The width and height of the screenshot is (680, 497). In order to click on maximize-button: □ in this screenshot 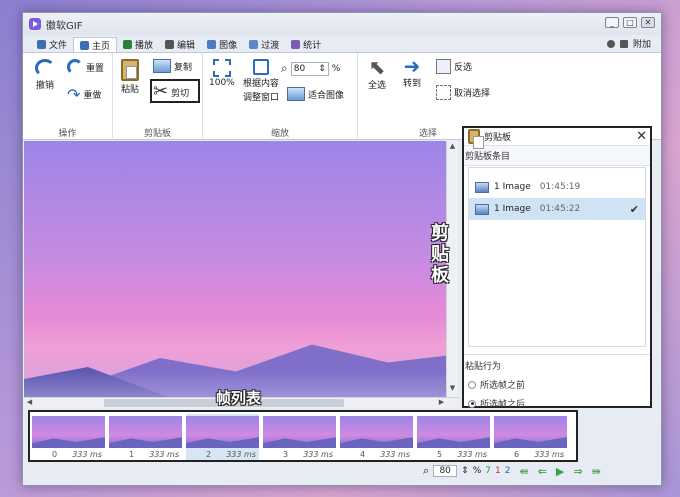, I will do `click(630, 22)`.